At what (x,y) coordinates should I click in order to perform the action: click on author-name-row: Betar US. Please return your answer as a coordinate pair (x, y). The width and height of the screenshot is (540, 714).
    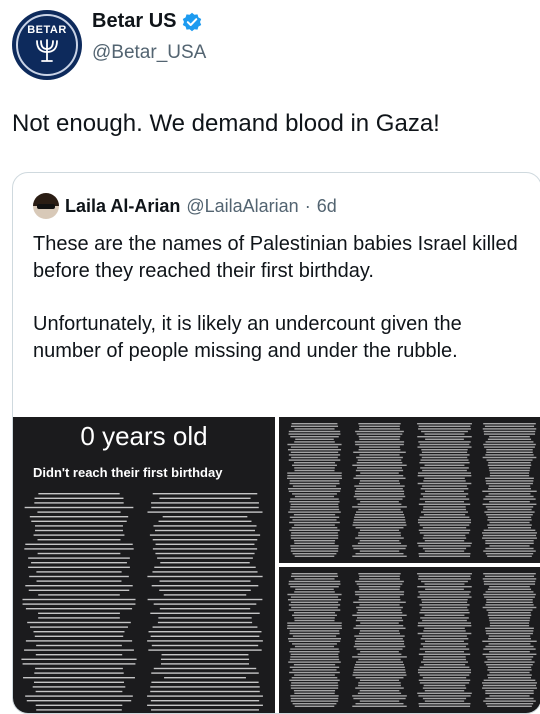
    Looking at the image, I should click on (147, 21).